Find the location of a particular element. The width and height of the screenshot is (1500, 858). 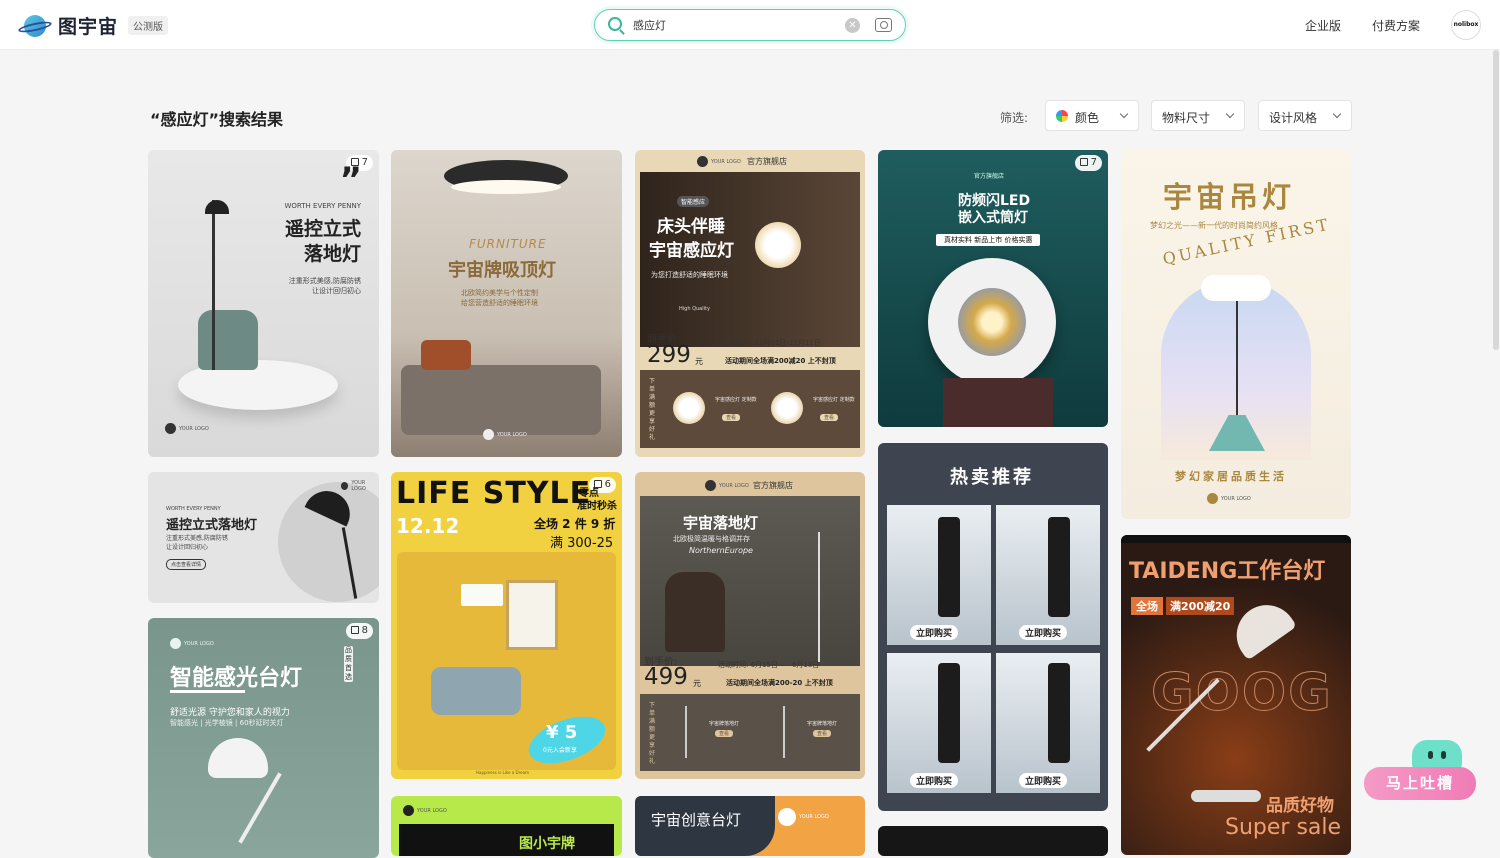

filter-color-label: 颜色 is located at coordinates (1087, 118).